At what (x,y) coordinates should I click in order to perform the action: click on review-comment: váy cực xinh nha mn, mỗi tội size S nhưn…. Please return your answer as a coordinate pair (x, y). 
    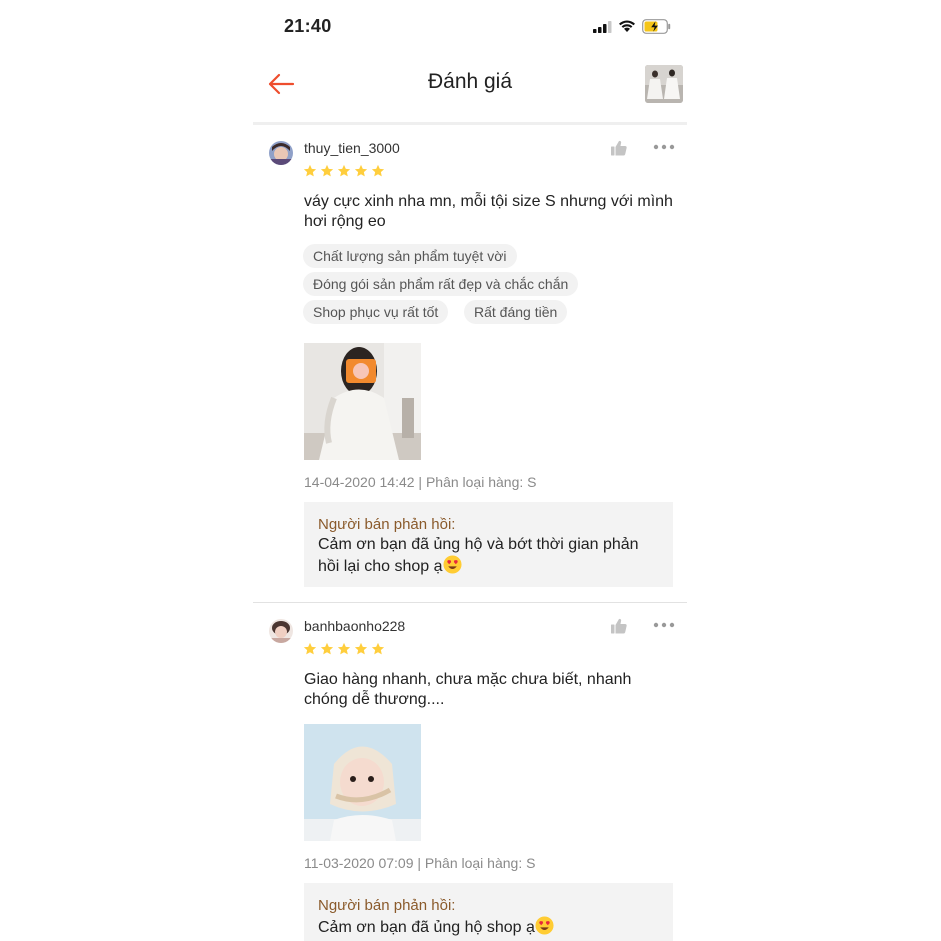
    Looking at the image, I should click on (488, 211).